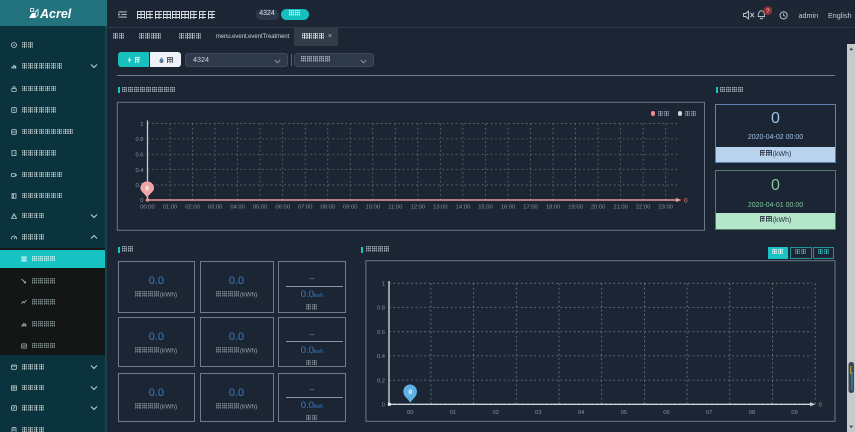  I want to click on svg-text: 14:00, so click(463, 208).